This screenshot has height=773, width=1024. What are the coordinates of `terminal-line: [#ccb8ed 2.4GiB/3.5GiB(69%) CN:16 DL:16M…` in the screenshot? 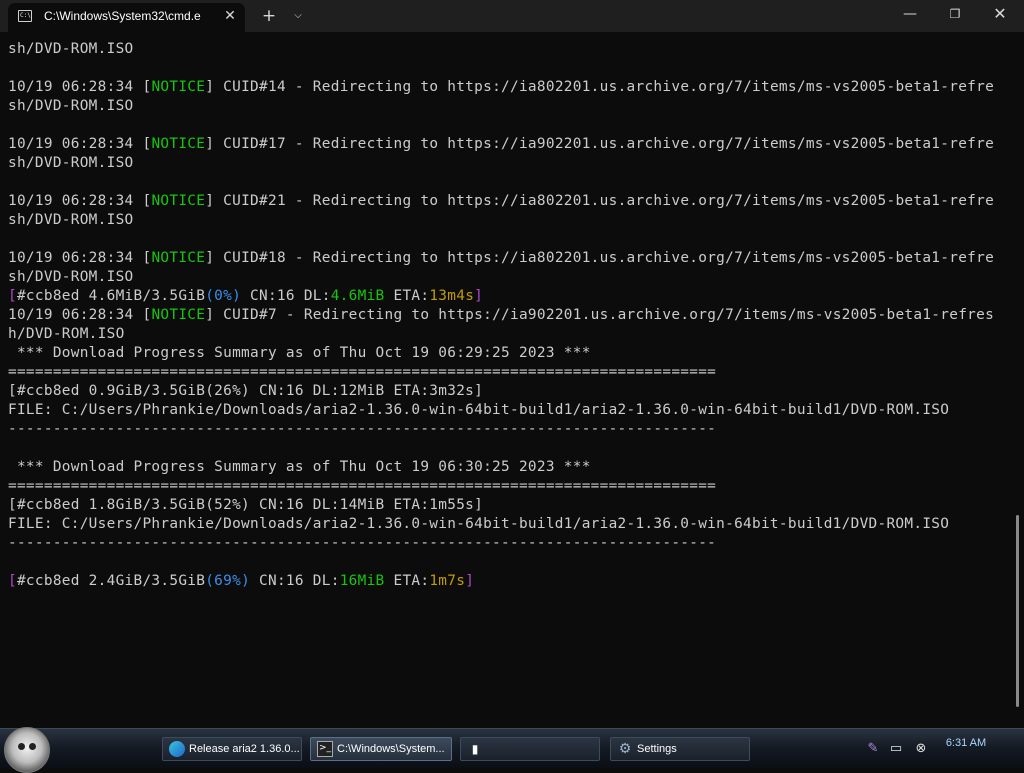 It's located at (508, 581).